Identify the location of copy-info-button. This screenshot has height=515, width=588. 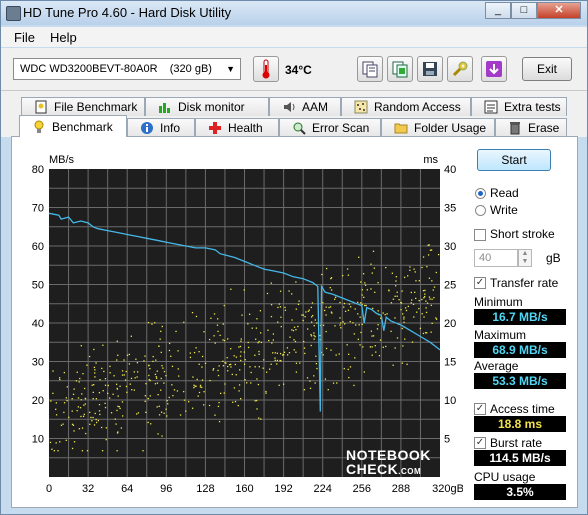
(370, 69).